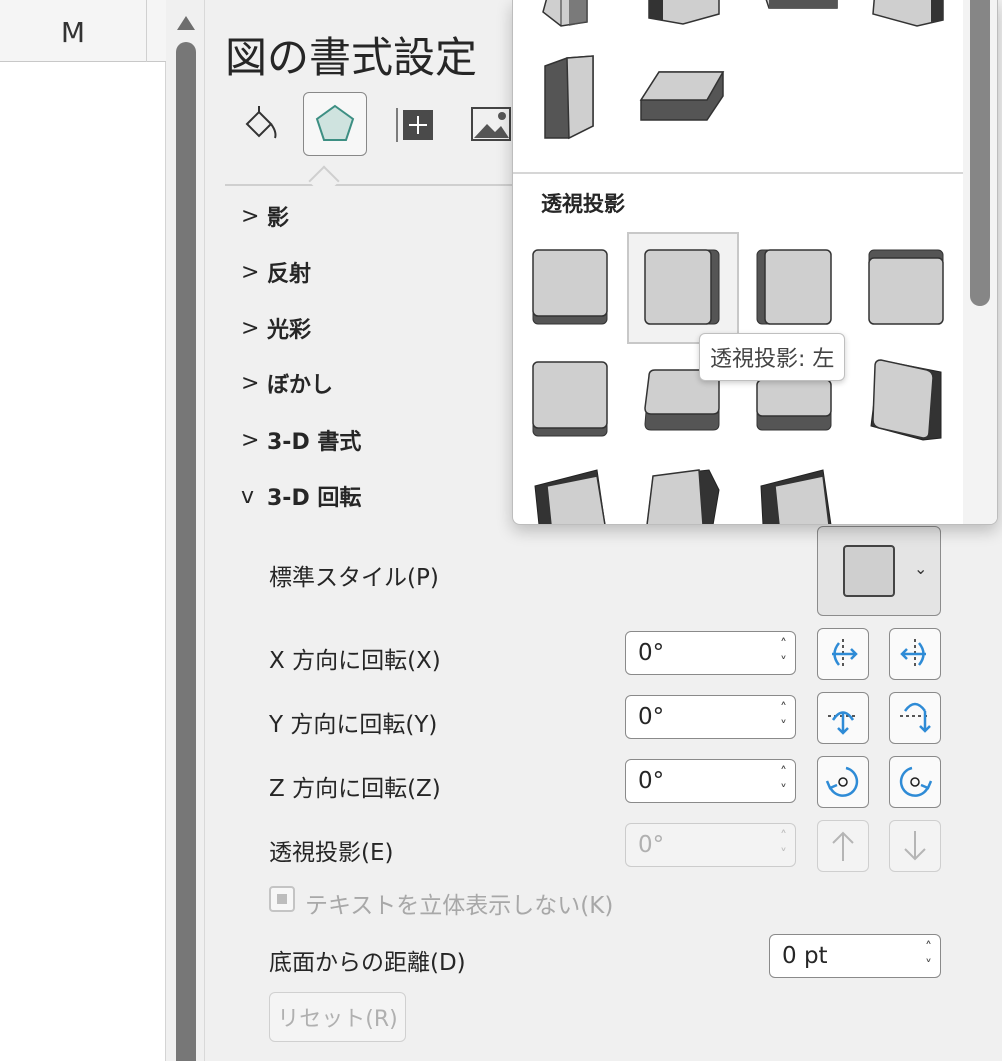 This screenshot has height=1061, width=1002. I want to click on x-rotation-input: 0° ˄ ˅, so click(710, 653).